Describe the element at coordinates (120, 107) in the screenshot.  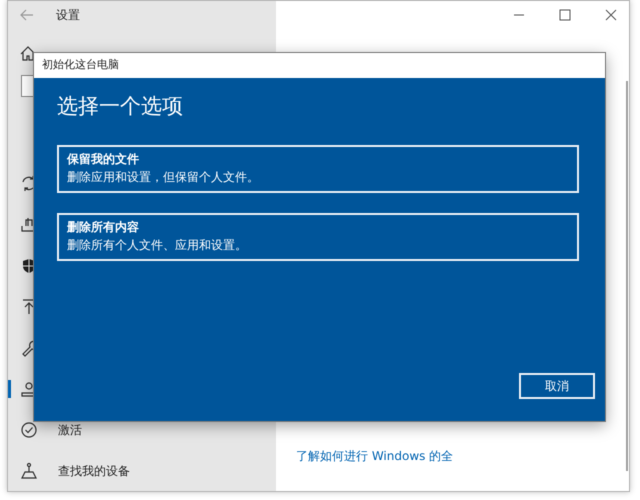
I see `dialog-heading: 选择一个选项` at that location.